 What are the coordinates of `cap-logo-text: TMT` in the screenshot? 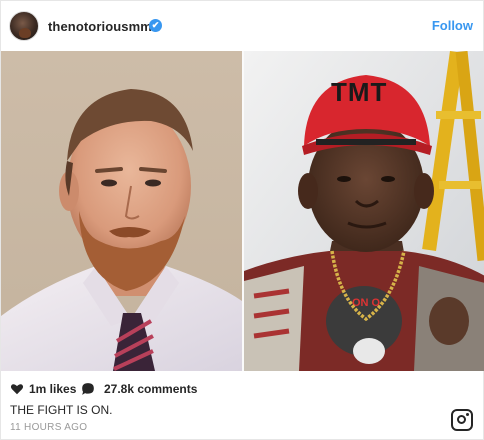 It's located at (359, 92).